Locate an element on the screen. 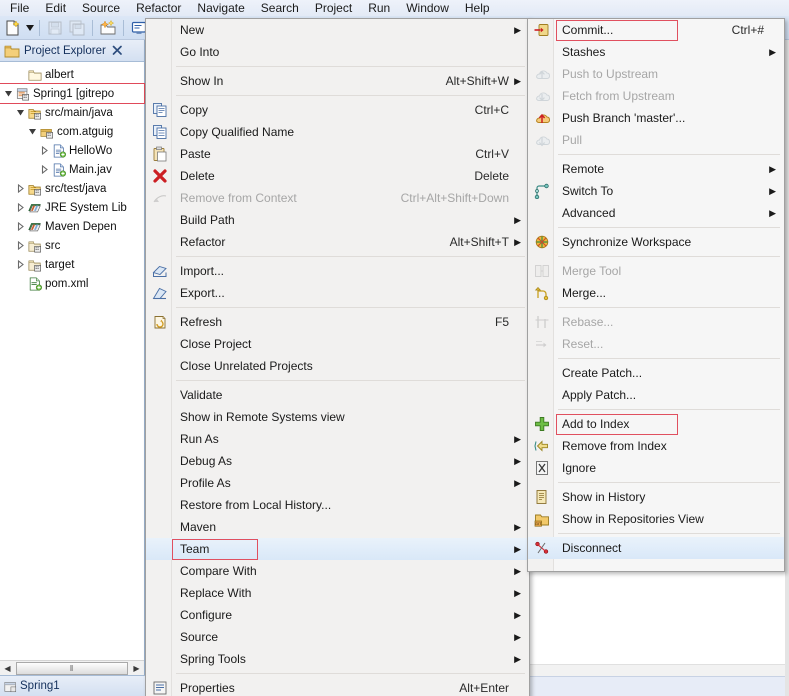  menubar-item-run: Run is located at coordinates (379, 8).